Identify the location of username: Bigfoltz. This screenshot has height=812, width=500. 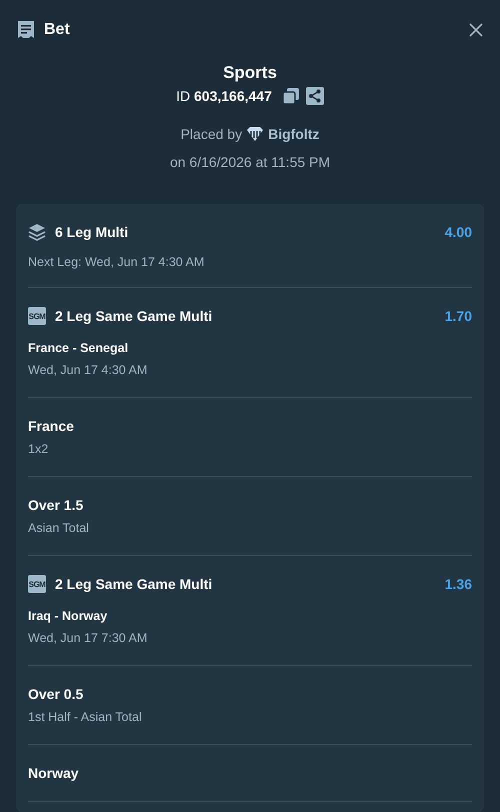
(294, 134).